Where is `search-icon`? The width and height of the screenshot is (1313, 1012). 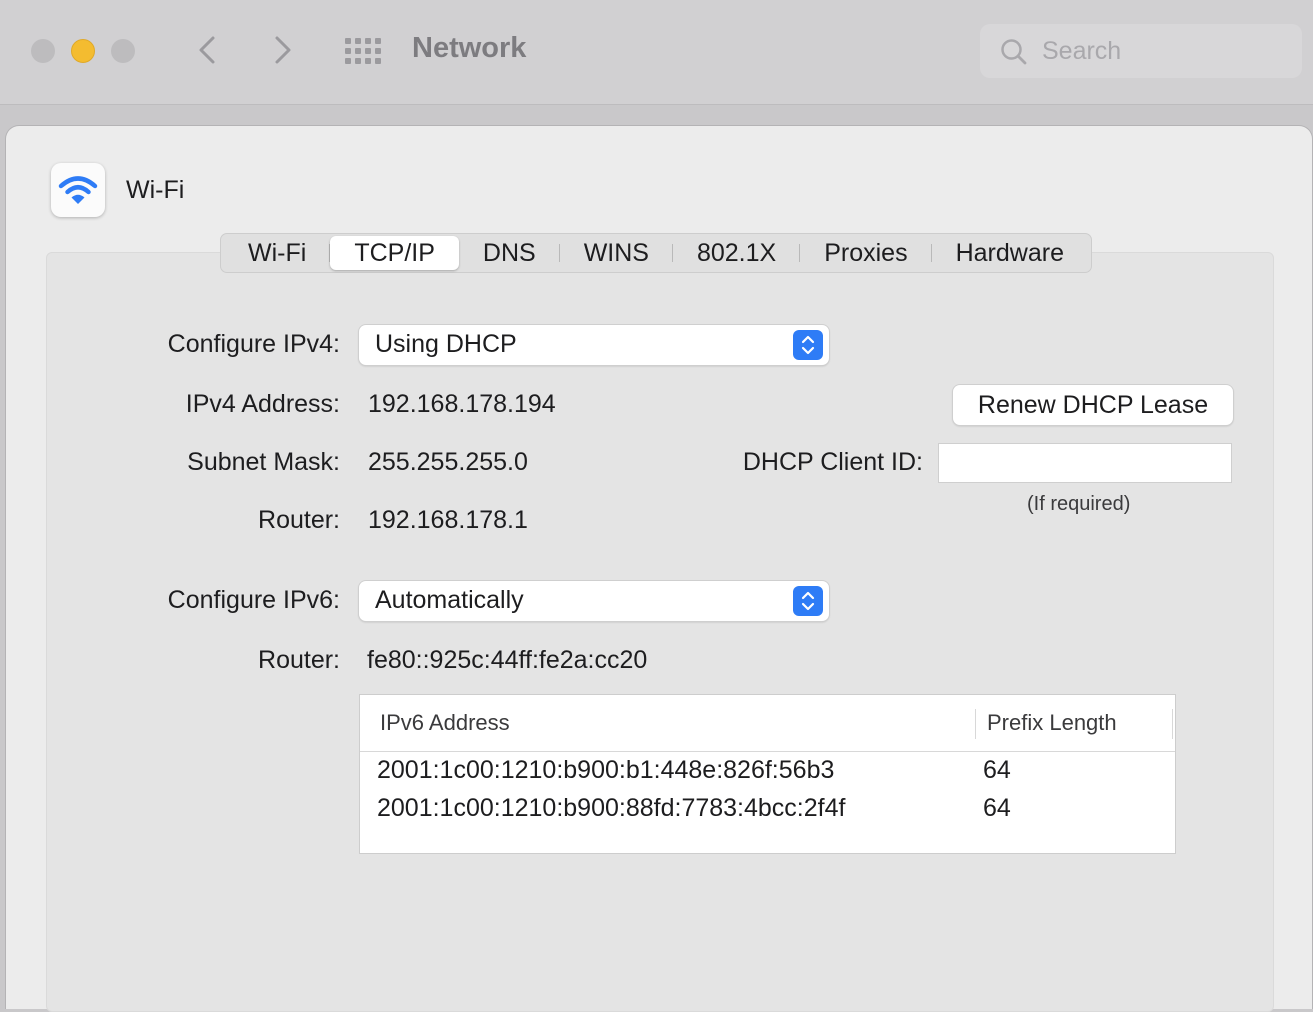 search-icon is located at coordinates (1014, 52).